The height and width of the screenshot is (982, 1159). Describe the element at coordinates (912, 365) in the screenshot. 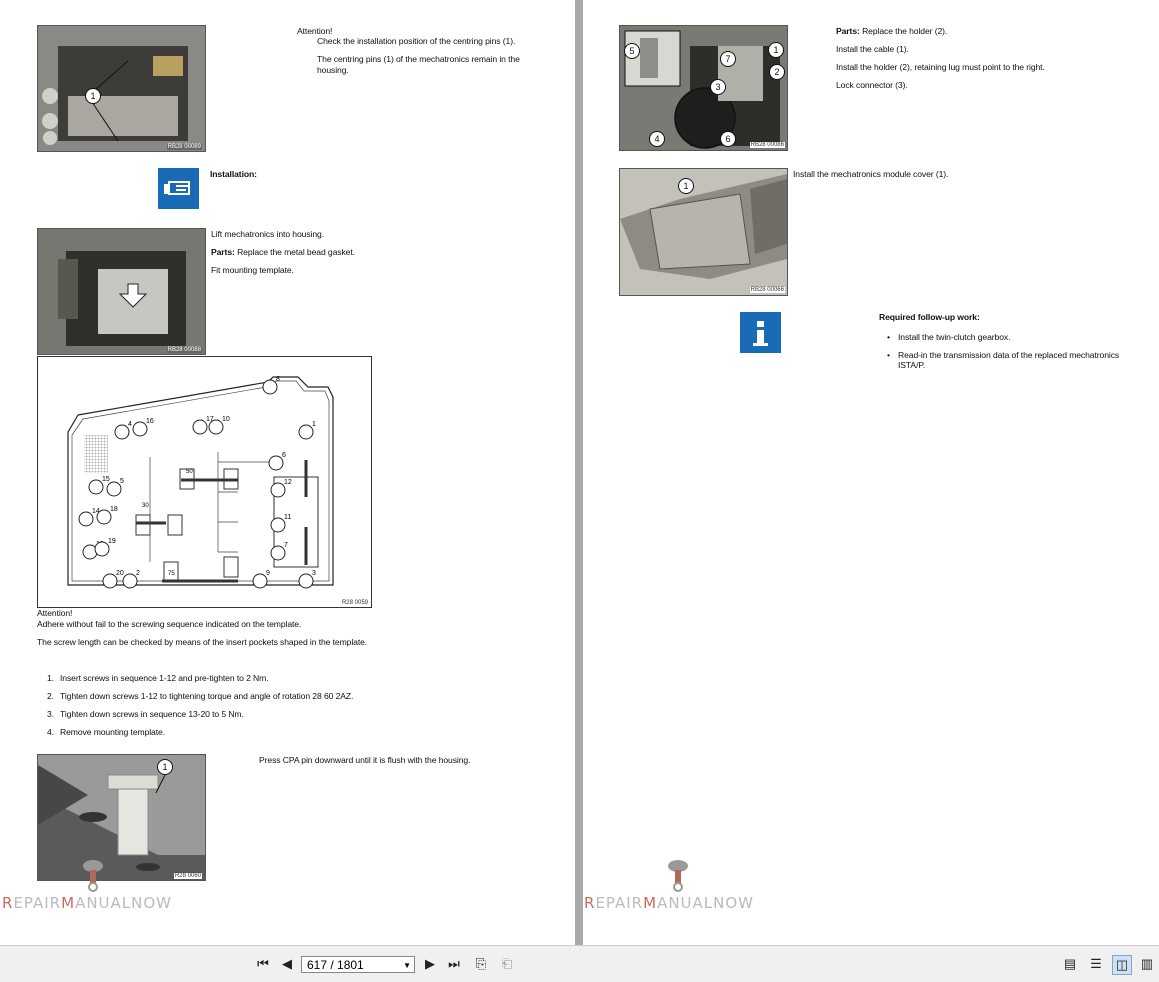

I see `followup-item: ISTA/P.` at that location.